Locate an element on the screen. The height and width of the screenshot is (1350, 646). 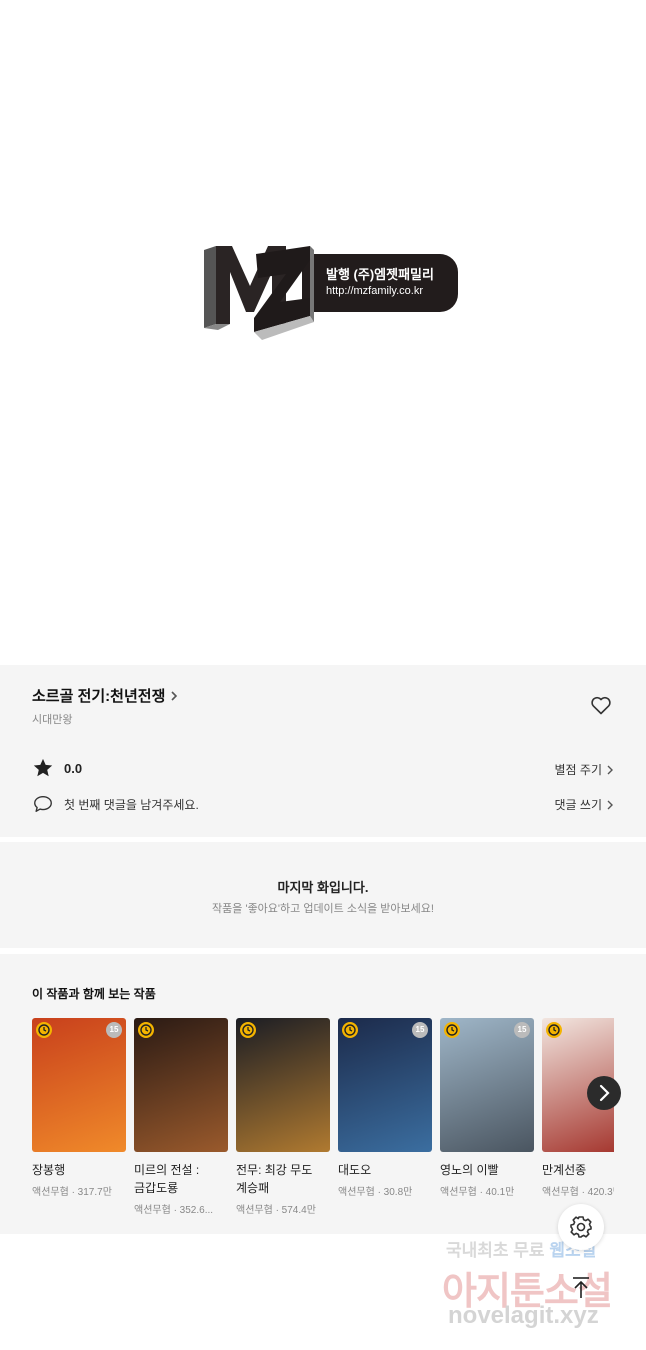
publisher-name: 발행 (주)엠젯패밀리 is located at coordinates (380, 274).